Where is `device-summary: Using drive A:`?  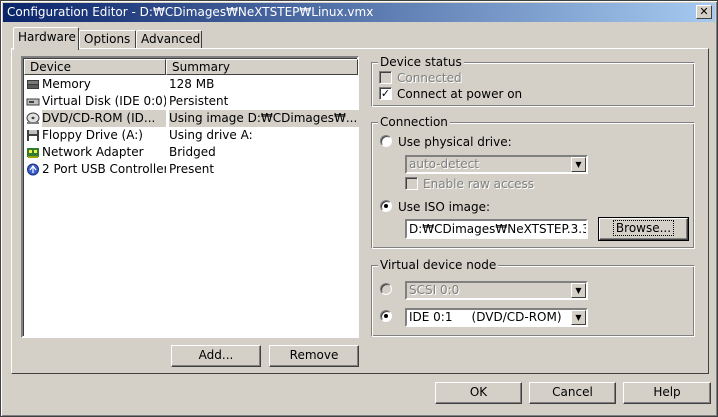
device-summary: Using drive A: is located at coordinates (211, 135).